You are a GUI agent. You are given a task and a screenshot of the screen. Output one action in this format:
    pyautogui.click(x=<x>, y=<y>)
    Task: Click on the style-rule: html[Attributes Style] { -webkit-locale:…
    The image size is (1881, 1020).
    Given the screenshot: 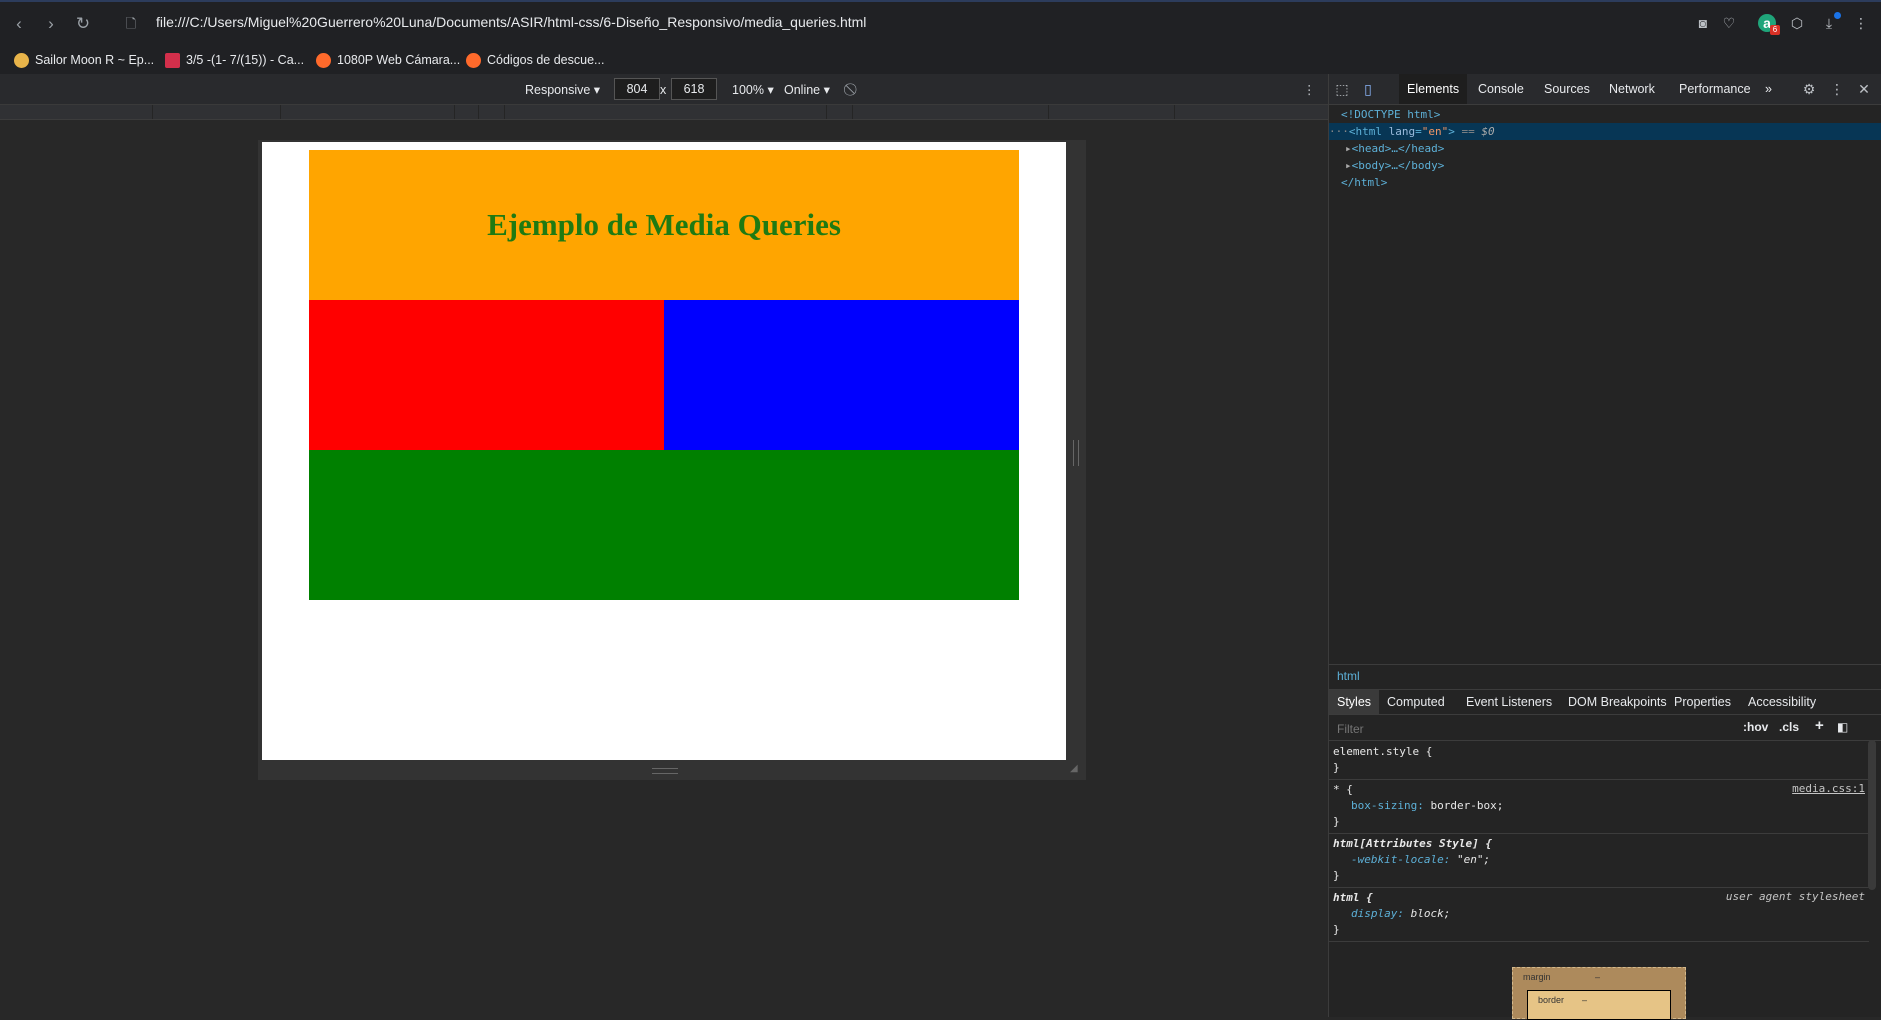 What is the action you would take?
    pyautogui.click(x=1599, y=861)
    